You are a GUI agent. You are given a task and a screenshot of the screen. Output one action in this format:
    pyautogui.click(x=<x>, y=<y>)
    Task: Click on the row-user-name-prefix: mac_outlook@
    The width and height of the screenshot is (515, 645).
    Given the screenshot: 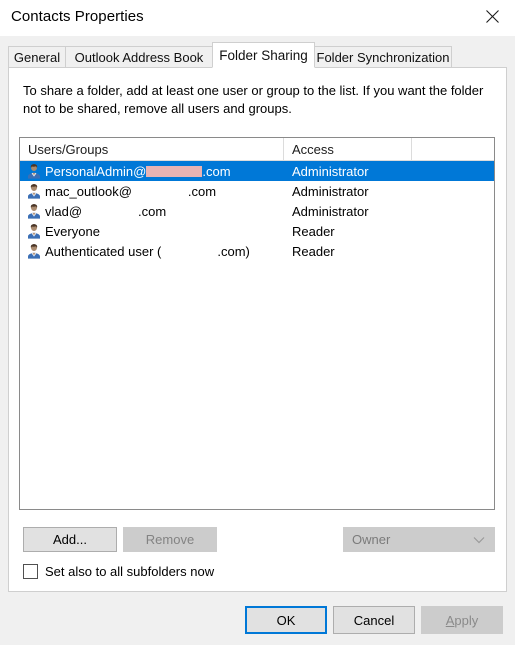 What is the action you would take?
    pyautogui.click(x=88, y=191)
    